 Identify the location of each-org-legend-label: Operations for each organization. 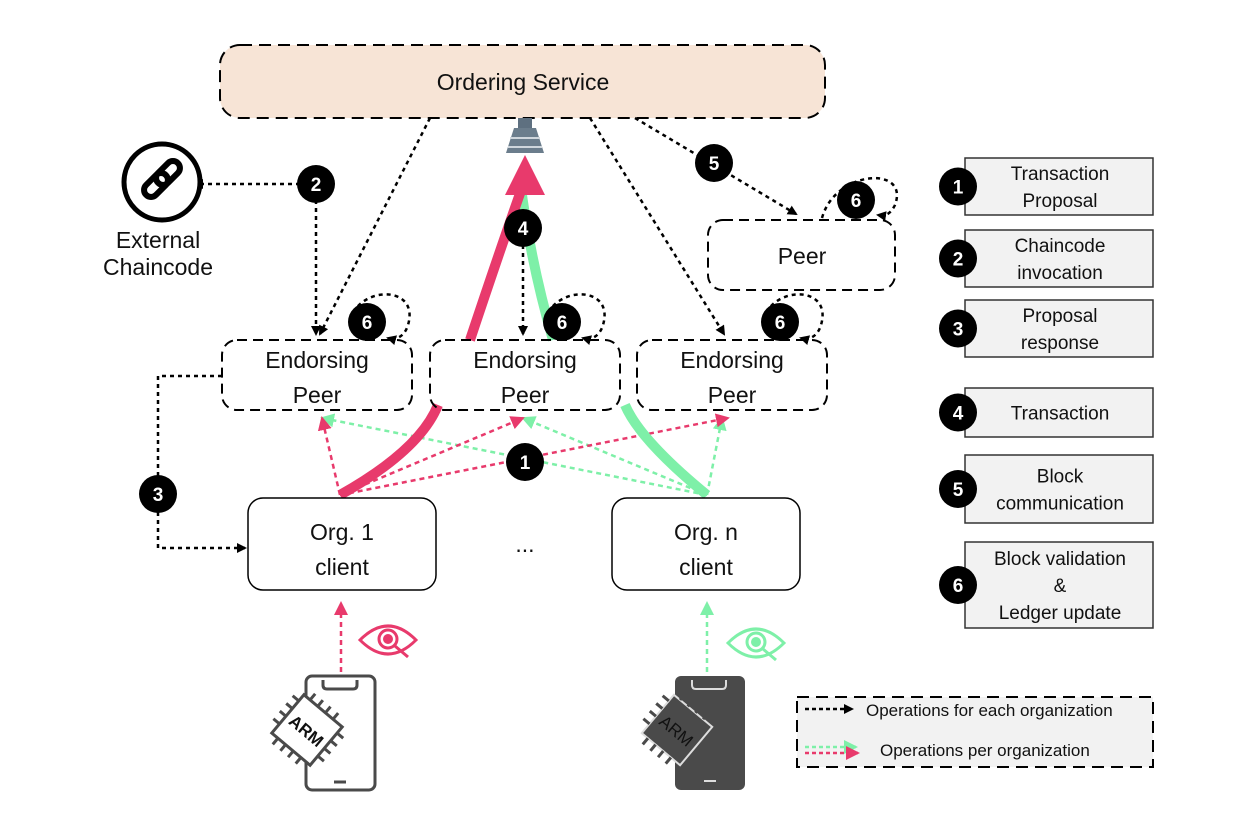
(989, 710).